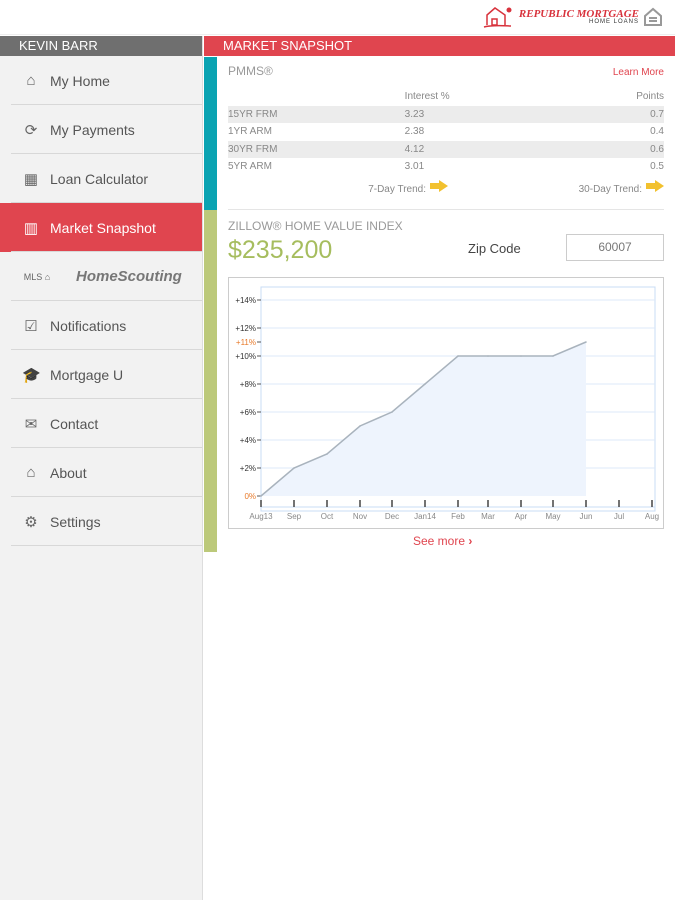 The width and height of the screenshot is (675, 900). I want to click on x-tick-label: Apr, so click(521, 516).